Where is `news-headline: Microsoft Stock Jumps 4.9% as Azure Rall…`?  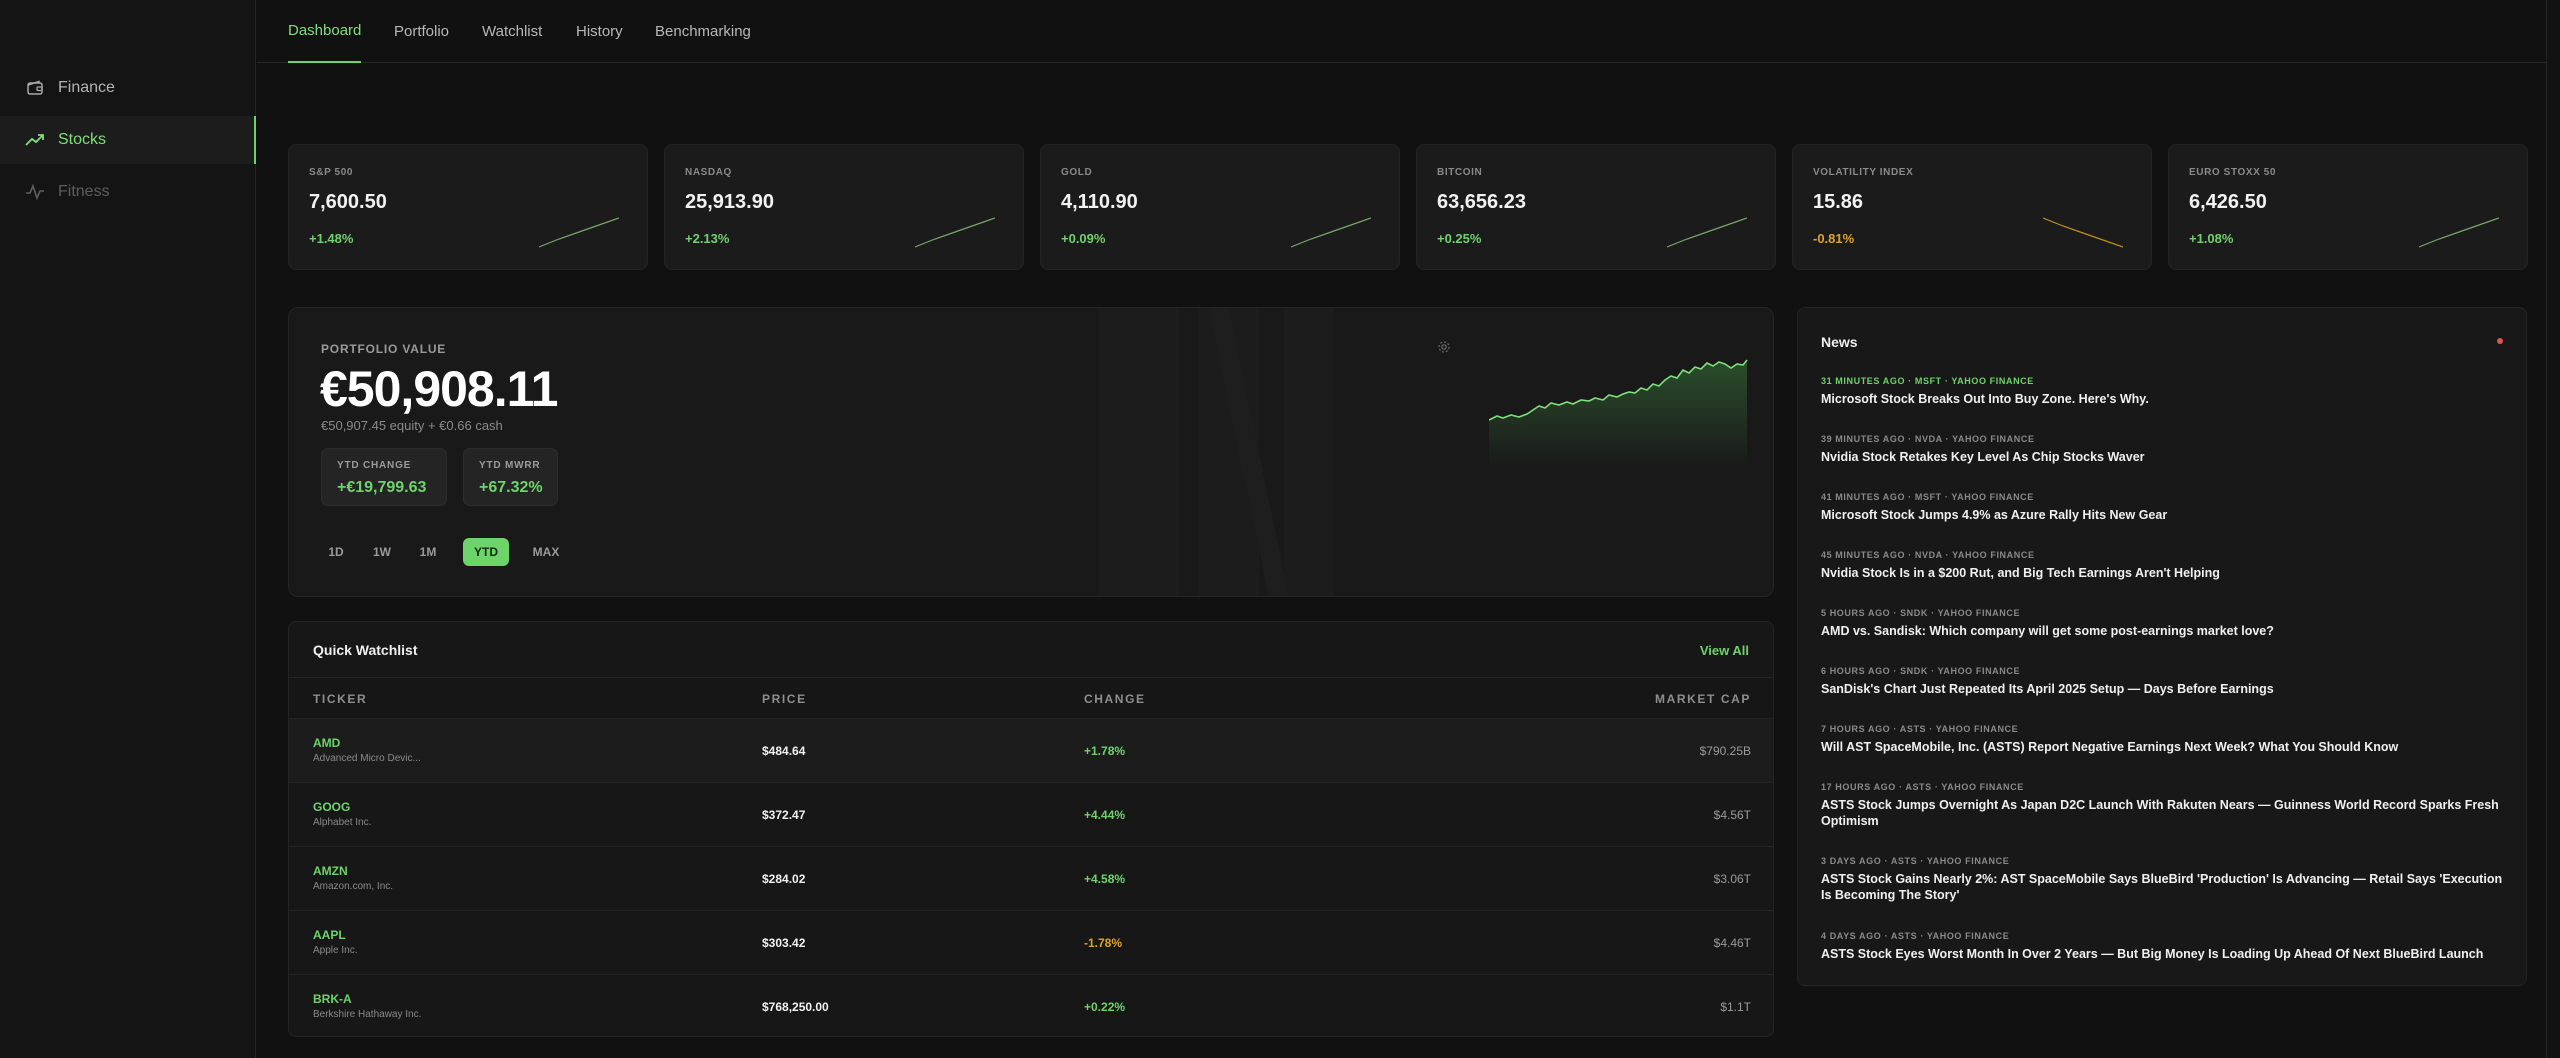 news-headline: Microsoft Stock Jumps 4.9% as Azure Rall… is located at coordinates (2166, 515).